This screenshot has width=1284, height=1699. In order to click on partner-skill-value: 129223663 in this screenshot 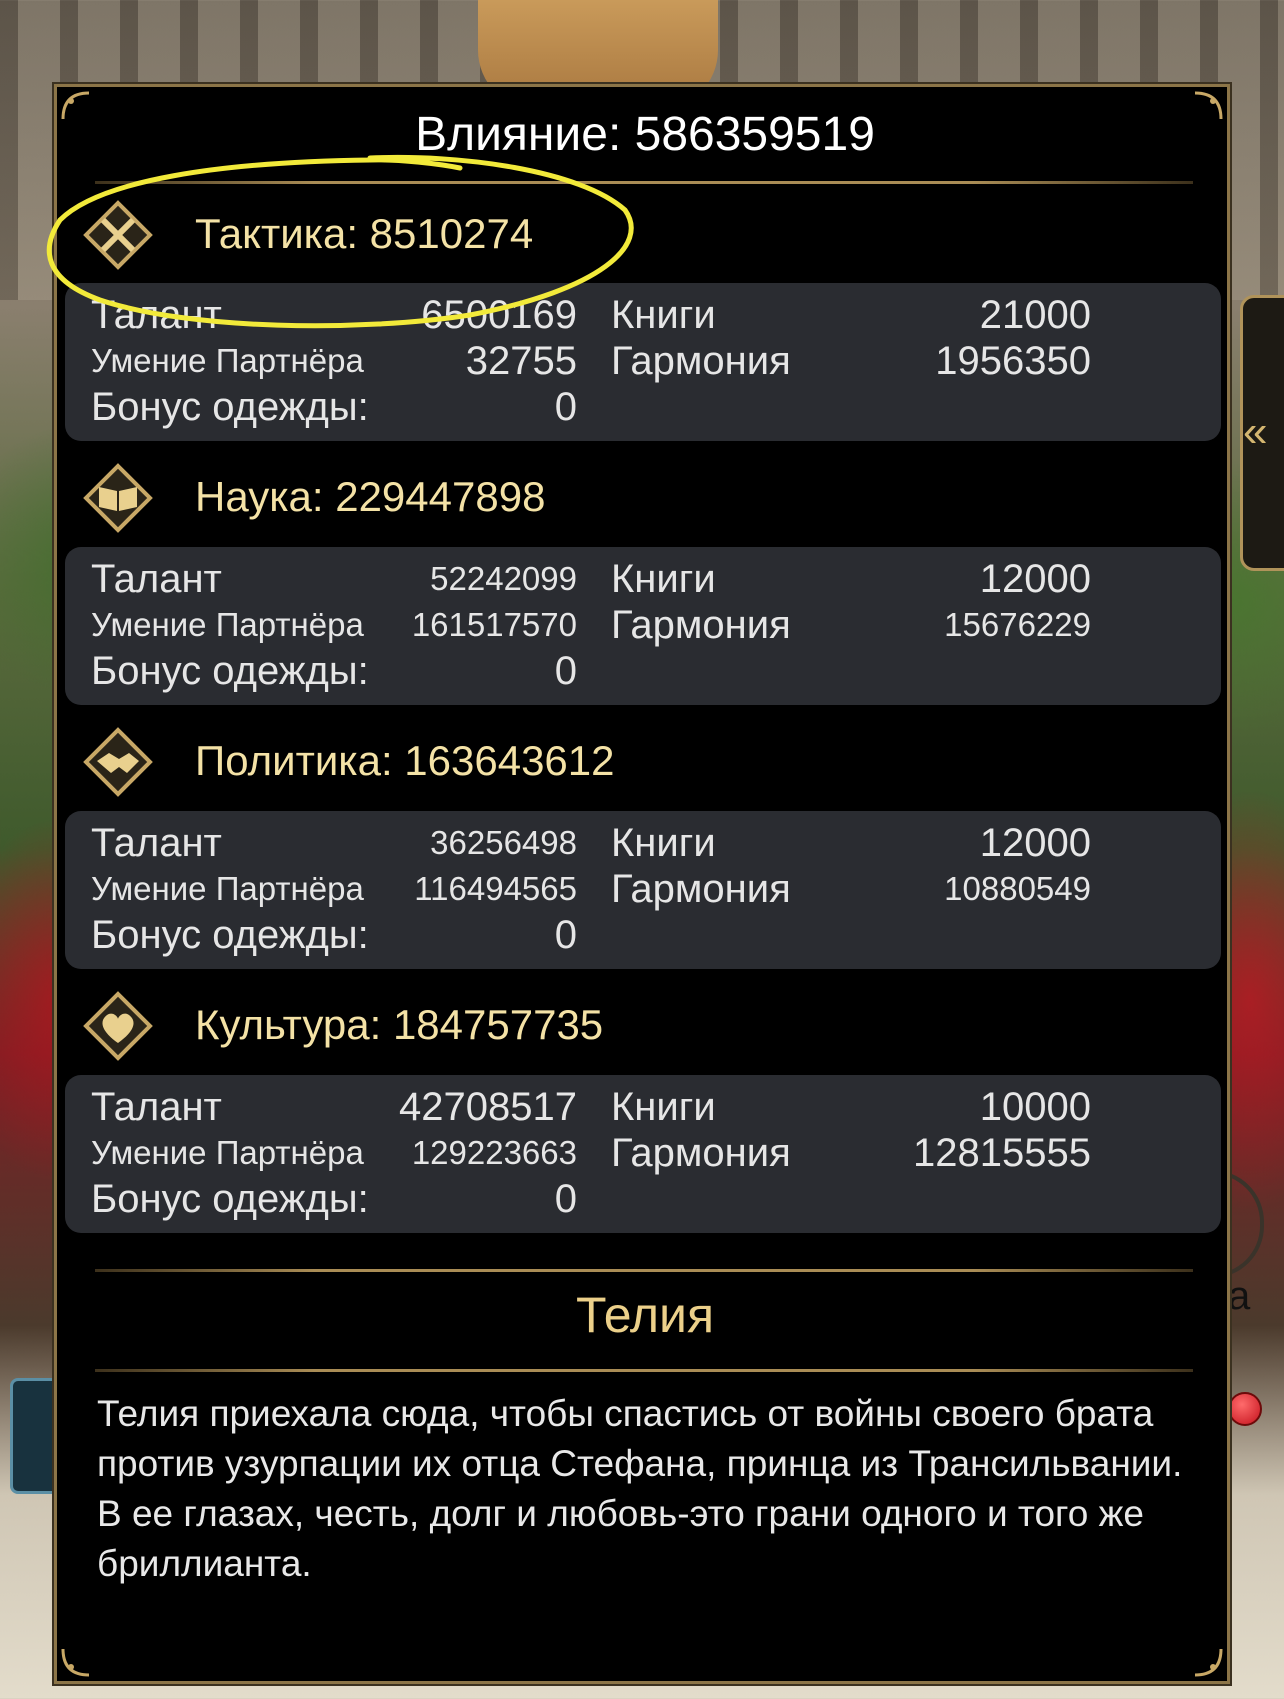, I will do `click(494, 1152)`.